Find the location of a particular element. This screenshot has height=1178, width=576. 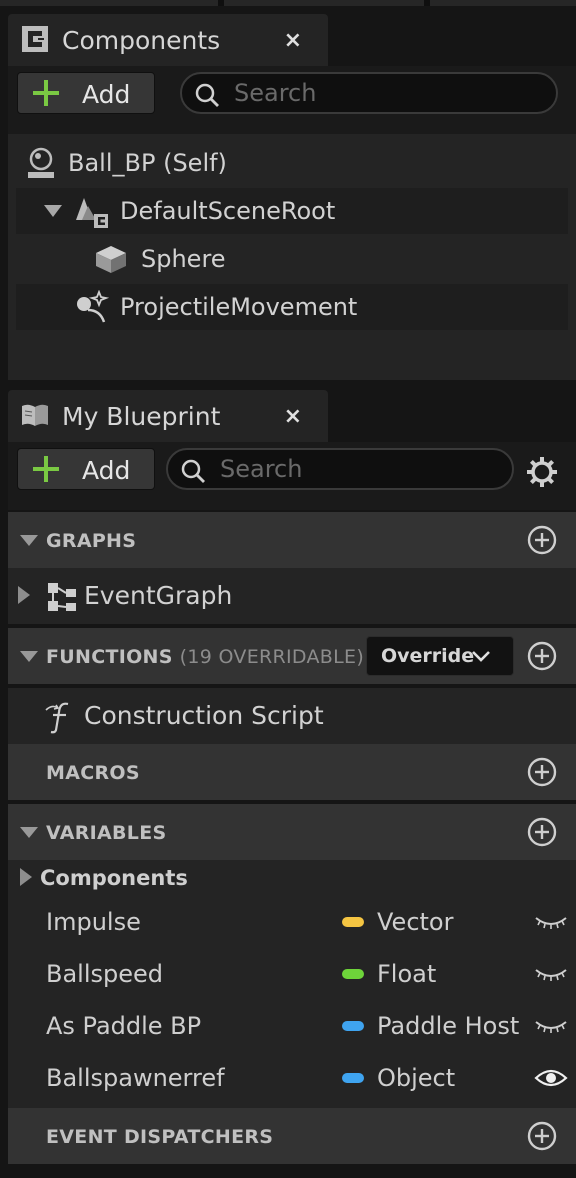

tree-item-label: DefaultSceneRoot is located at coordinates (228, 211).